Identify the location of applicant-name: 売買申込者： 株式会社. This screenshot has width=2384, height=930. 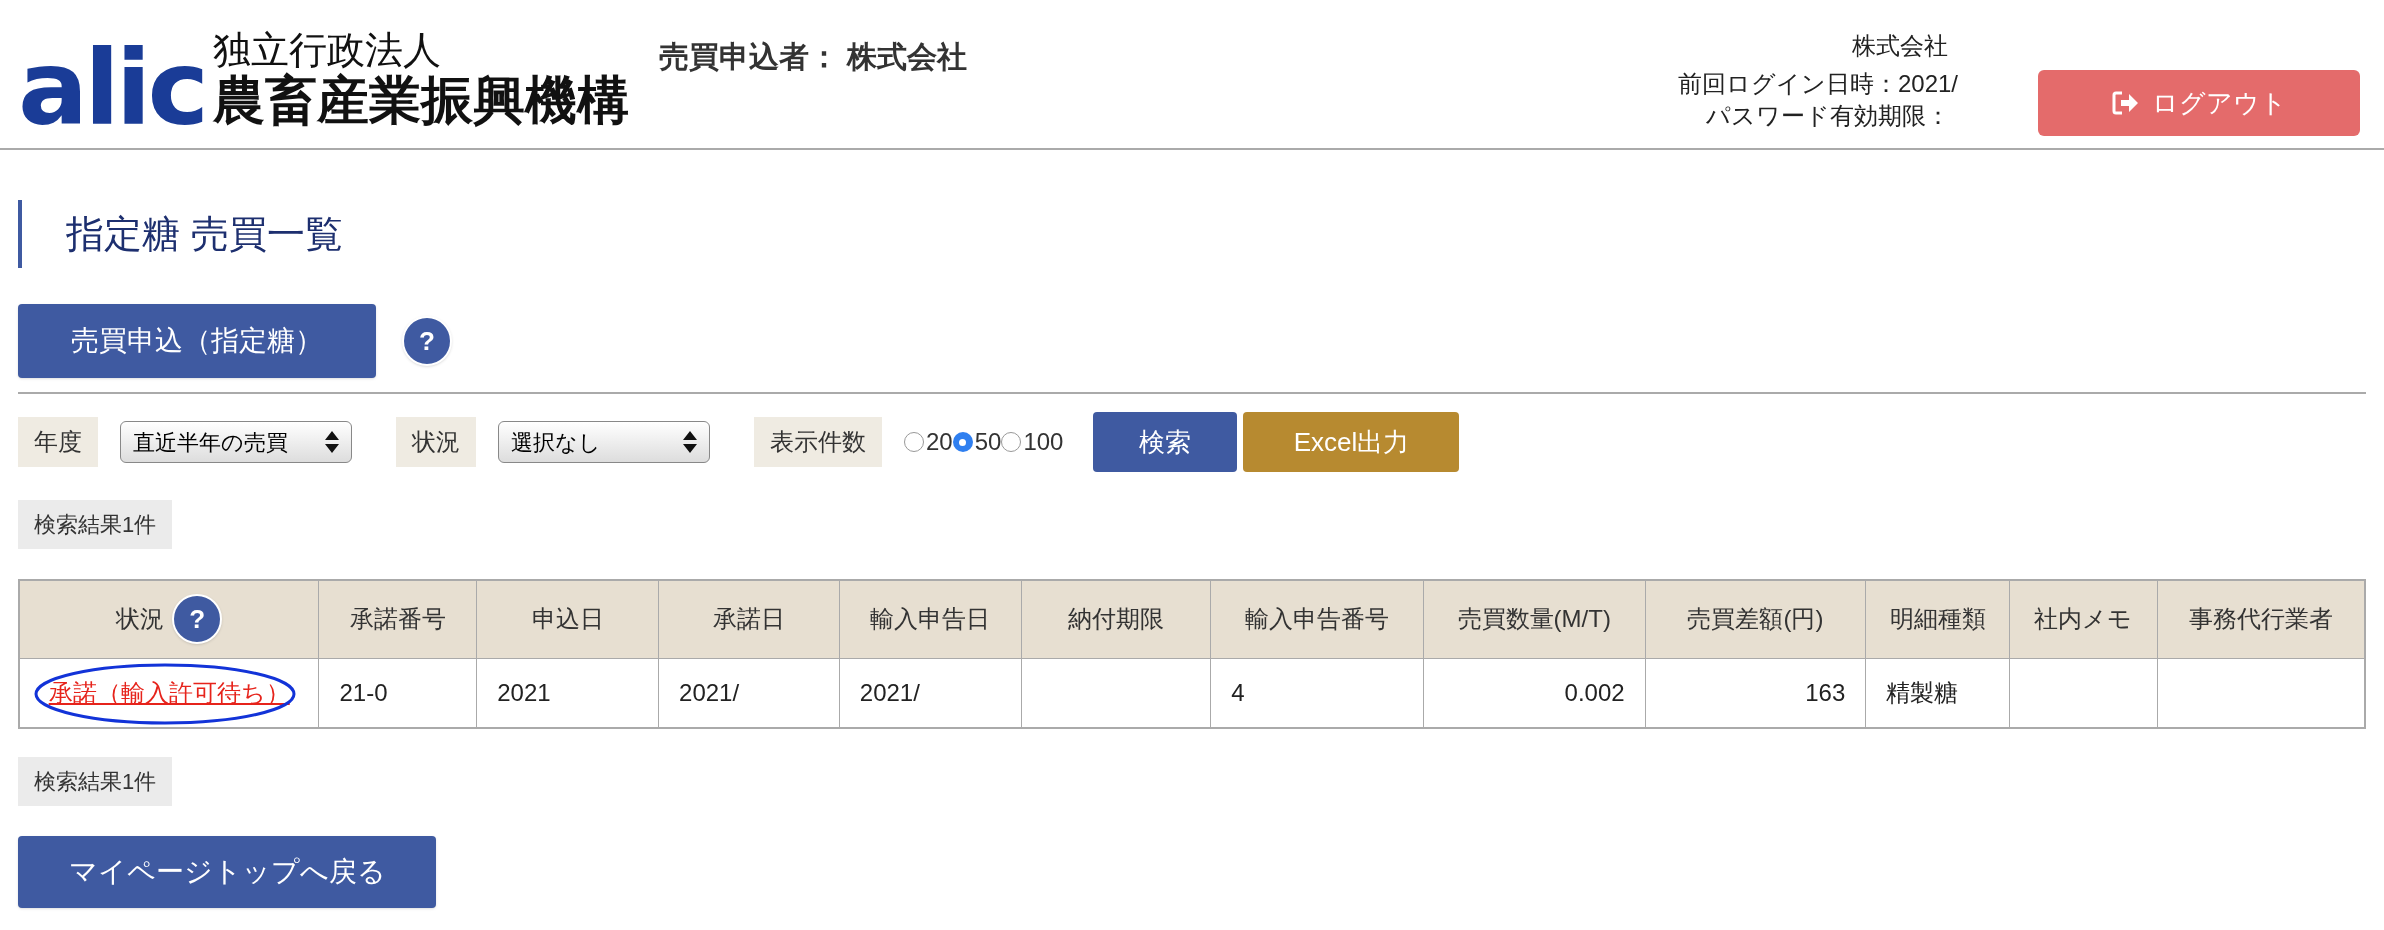
(813, 57).